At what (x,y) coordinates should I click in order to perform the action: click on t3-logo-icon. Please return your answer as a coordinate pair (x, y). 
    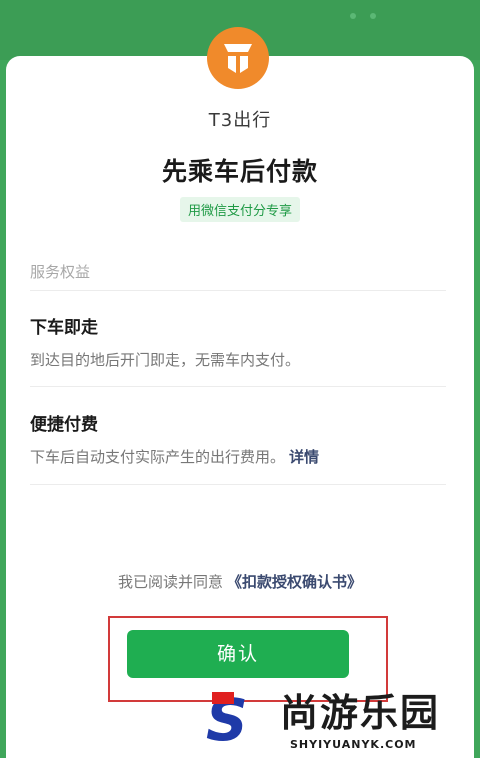
    Looking at the image, I should click on (238, 58).